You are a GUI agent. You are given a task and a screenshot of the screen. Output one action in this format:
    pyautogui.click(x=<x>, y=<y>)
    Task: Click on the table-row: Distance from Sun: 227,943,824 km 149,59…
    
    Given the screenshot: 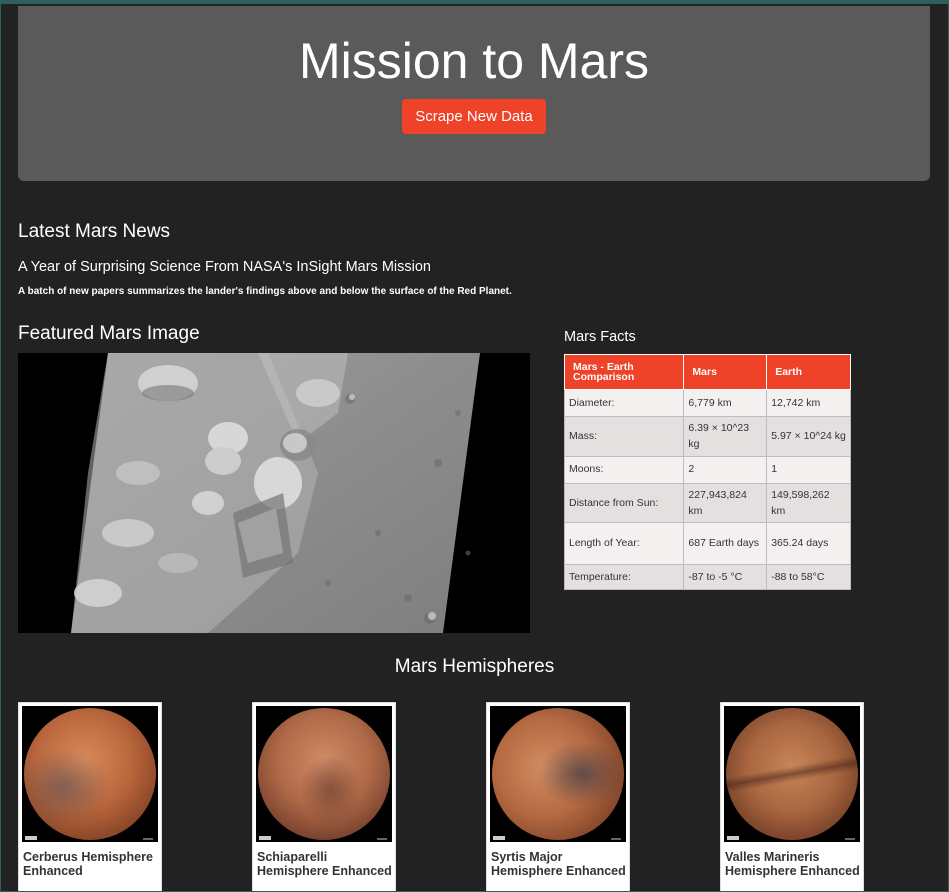 What is the action you would take?
    pyautogui.click(x=707, y=503)
    